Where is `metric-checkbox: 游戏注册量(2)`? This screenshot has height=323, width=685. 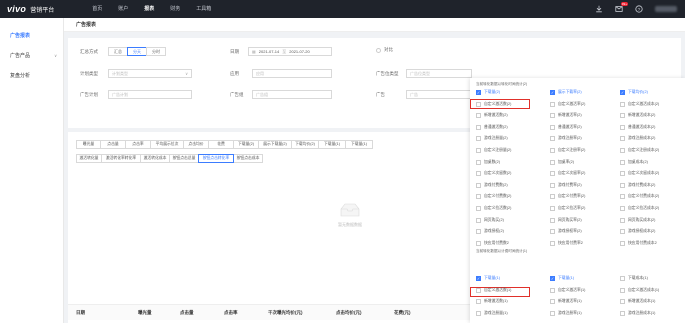 metric-checkbox: 游戏注册量(2) is located at coordinates (492, 139).